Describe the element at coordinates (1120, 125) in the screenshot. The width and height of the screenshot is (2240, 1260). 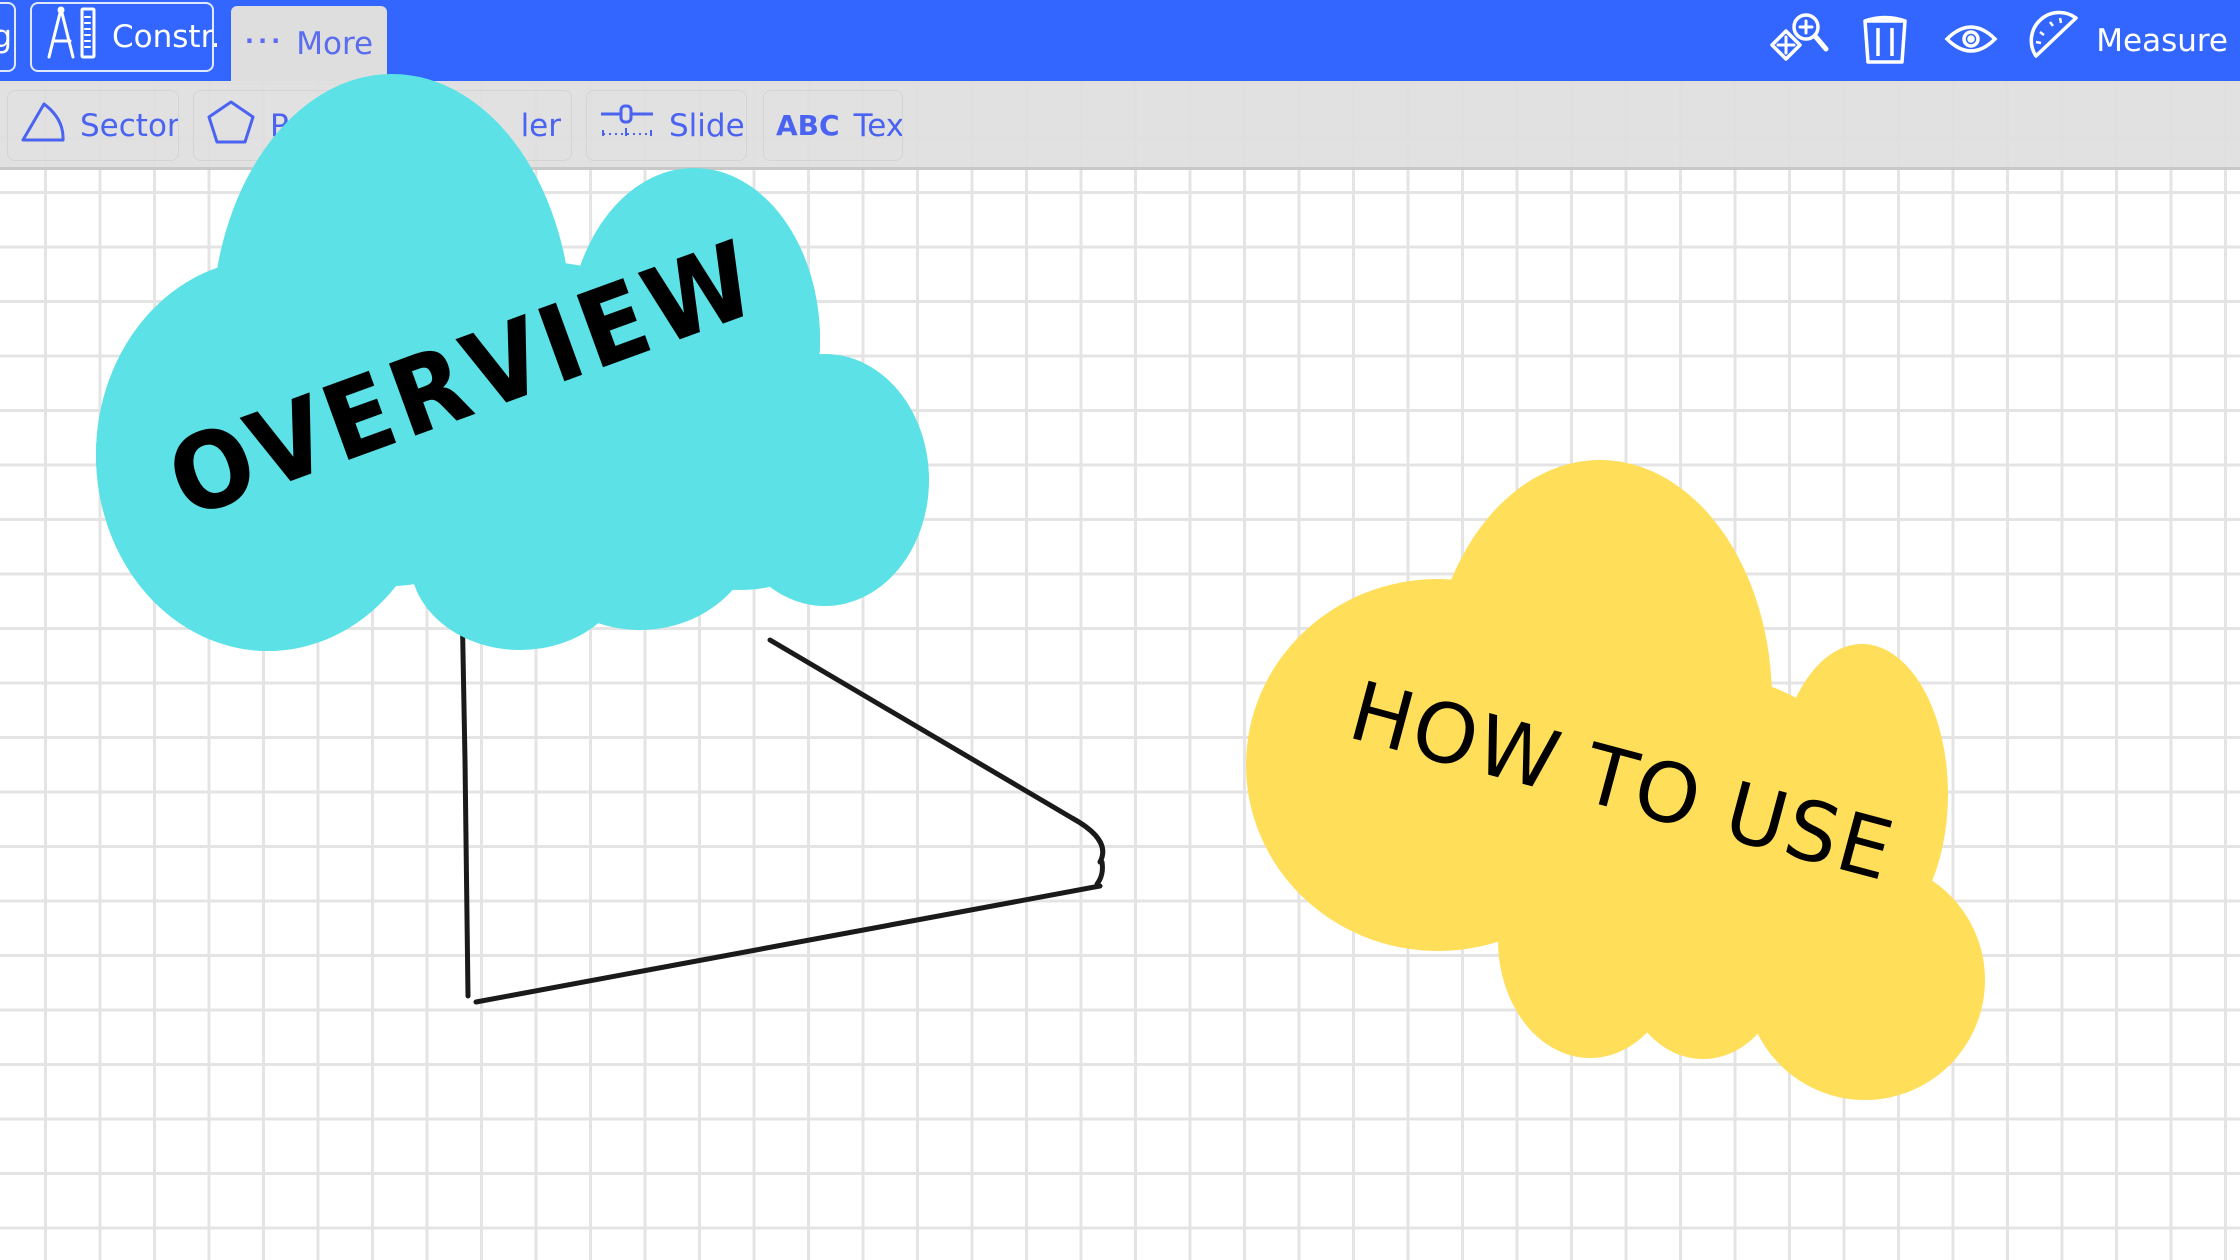
I see `tool-palette: Sector P ler Slider ABC Text` at that location.